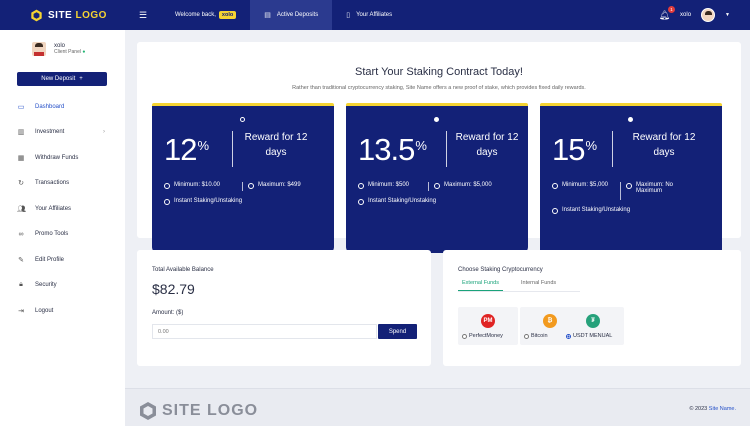  Describe the element at coordinates (62, 15) in the screenshot. I see `site-logo: SITE LOGO` at that location.